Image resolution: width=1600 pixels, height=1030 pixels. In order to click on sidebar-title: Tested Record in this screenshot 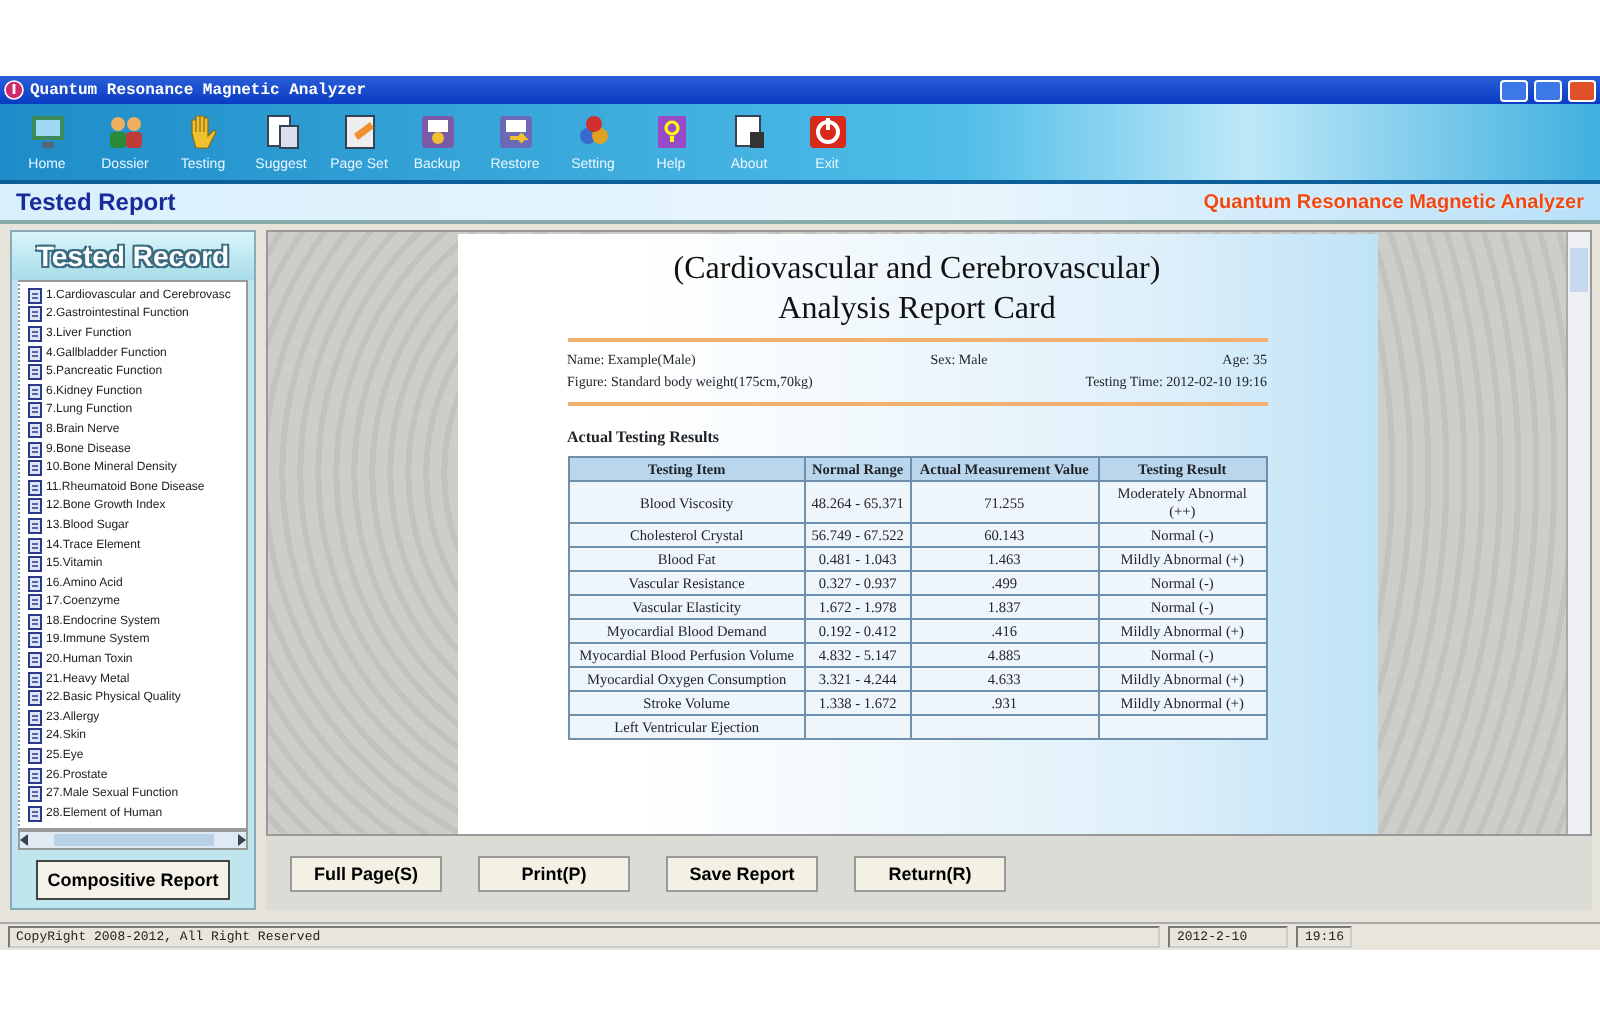, I will do `click(133, 256)`.